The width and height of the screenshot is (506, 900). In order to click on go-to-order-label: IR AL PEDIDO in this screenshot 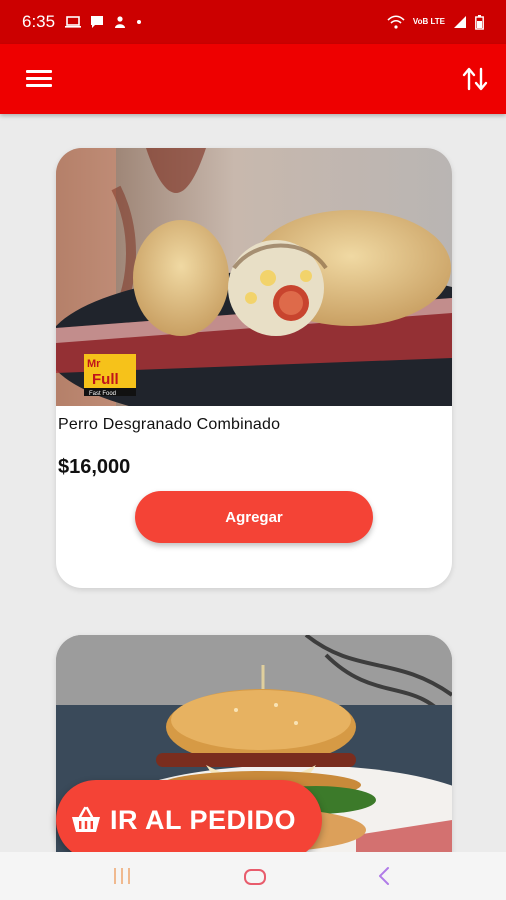, I will do `click(203, 819)`.